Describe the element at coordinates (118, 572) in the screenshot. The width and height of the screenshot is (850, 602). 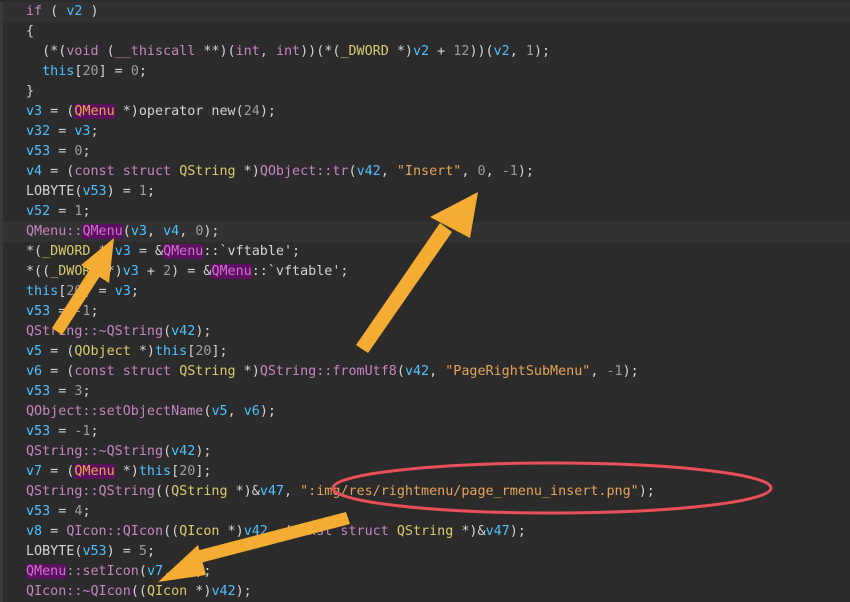
I see `code-line-text: QMenu::setIcon(v7, v8);` at that location.